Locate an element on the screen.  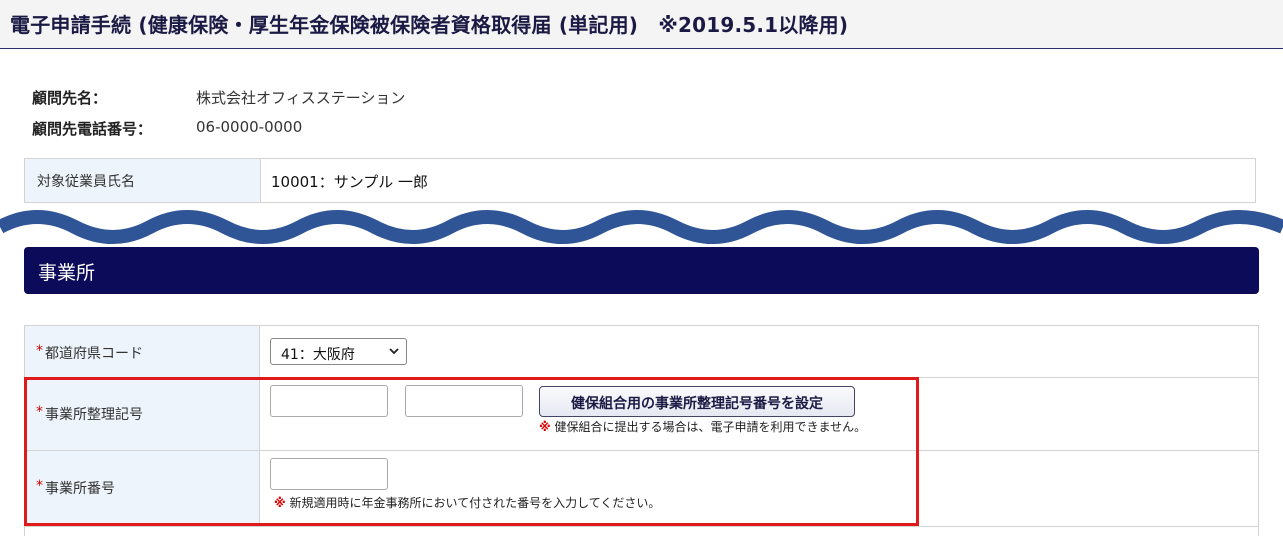
client-name-value: 株式会社オフィスステーション is located at coordinates (301, 98).